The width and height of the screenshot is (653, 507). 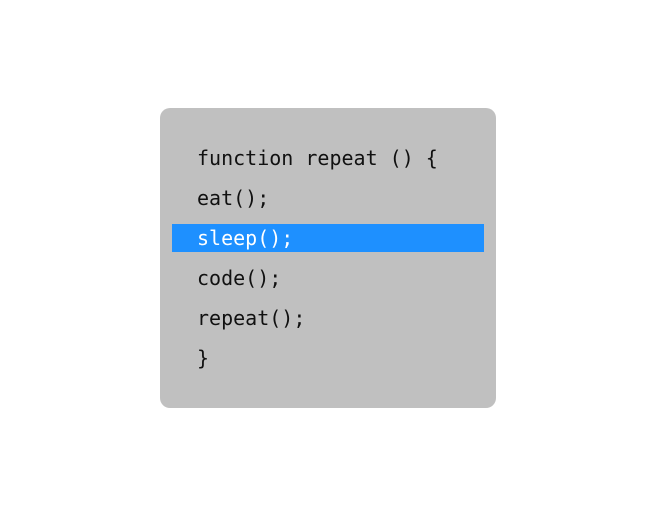 I want to click on code-line-function-header: function repeat () {, so click(x=328, y=158).